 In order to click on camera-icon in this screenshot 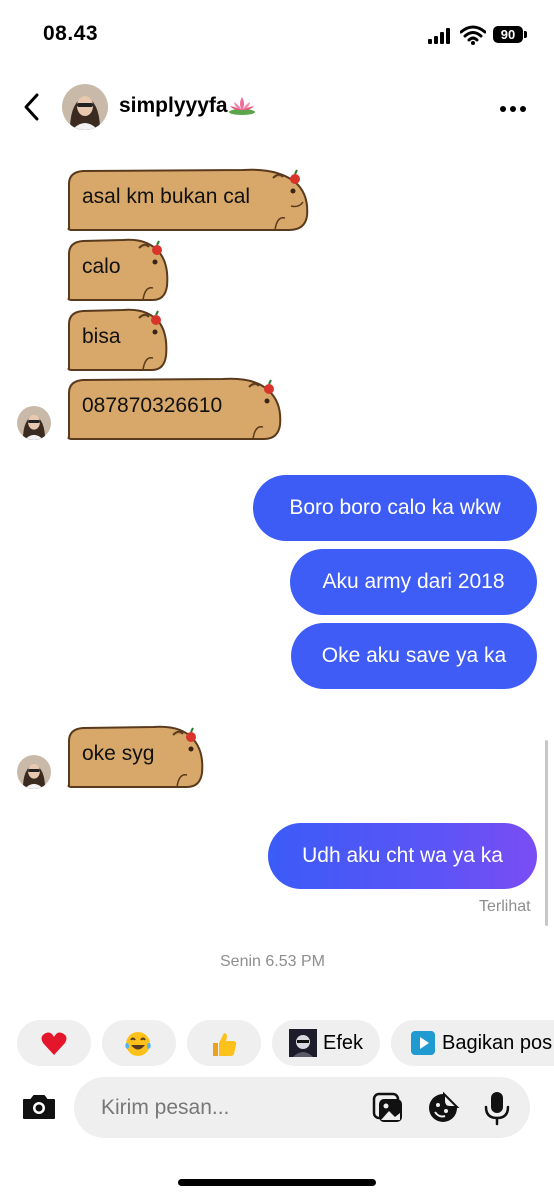, I will do `click(39, 1107)`.